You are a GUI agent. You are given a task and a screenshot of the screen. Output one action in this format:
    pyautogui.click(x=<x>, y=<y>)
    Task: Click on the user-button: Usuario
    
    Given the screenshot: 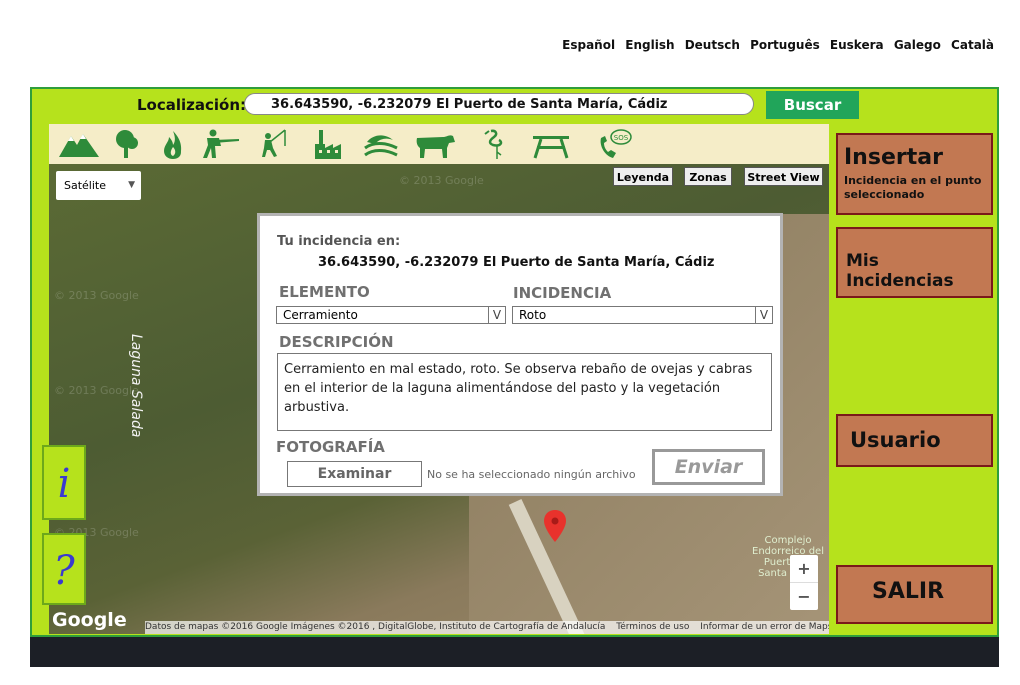 What is the action you would take?
    pyautogui.click(x=914, y=440)
    